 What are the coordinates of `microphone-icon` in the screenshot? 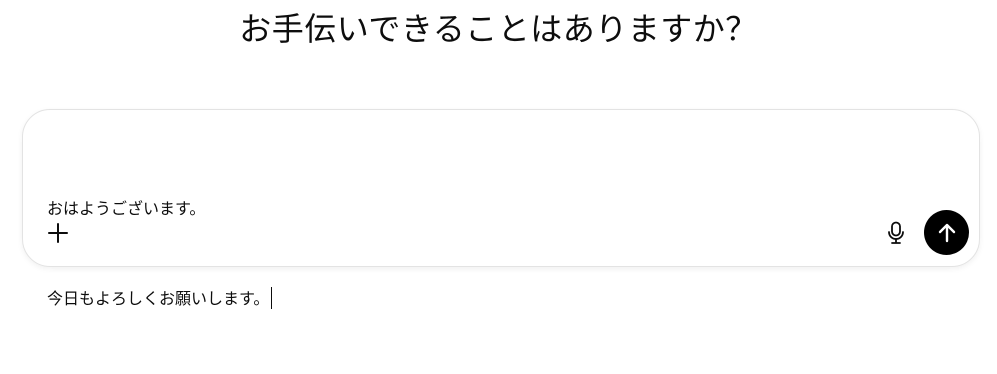 It's located at (896, 232).